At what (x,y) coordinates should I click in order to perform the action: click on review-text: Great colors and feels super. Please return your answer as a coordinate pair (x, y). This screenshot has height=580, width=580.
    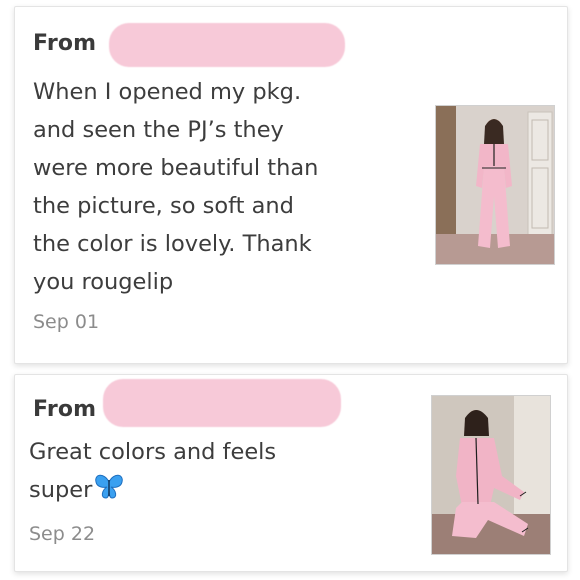
    Looking at the image, I should click on (224, 472).